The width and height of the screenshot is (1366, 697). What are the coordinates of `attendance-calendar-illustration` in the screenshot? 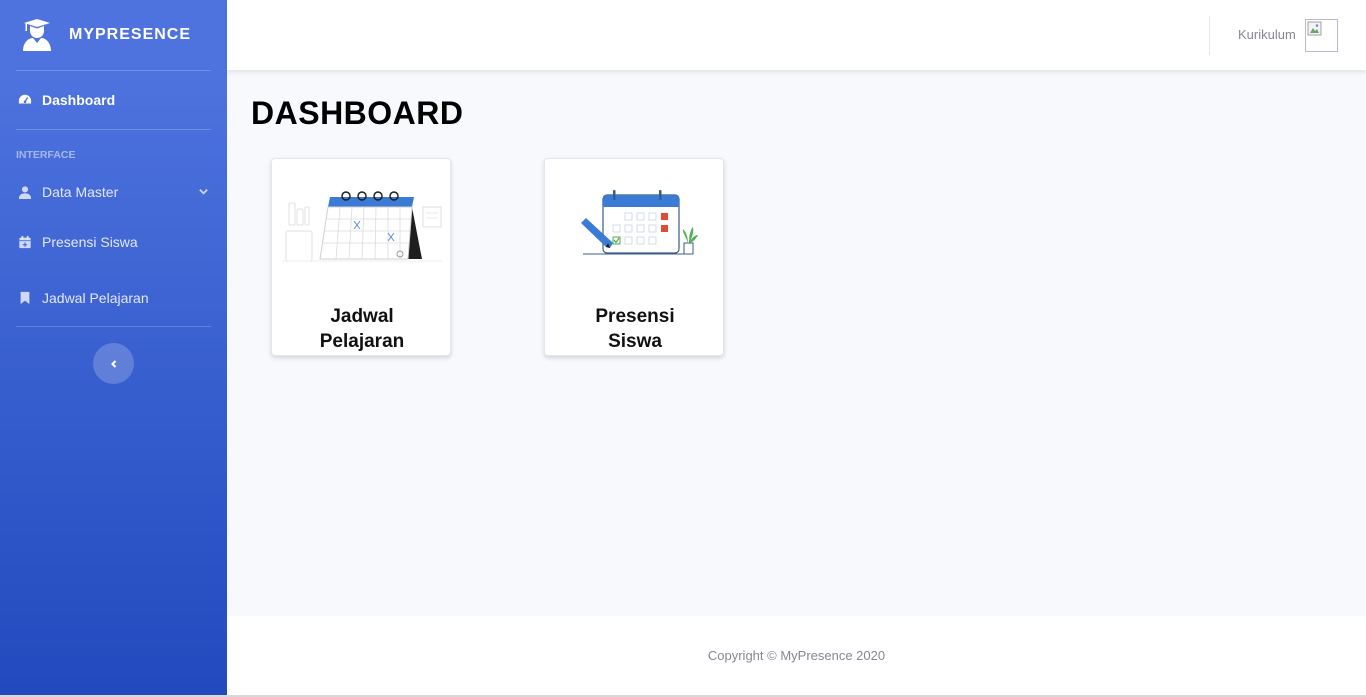 It's located at (639, 222).